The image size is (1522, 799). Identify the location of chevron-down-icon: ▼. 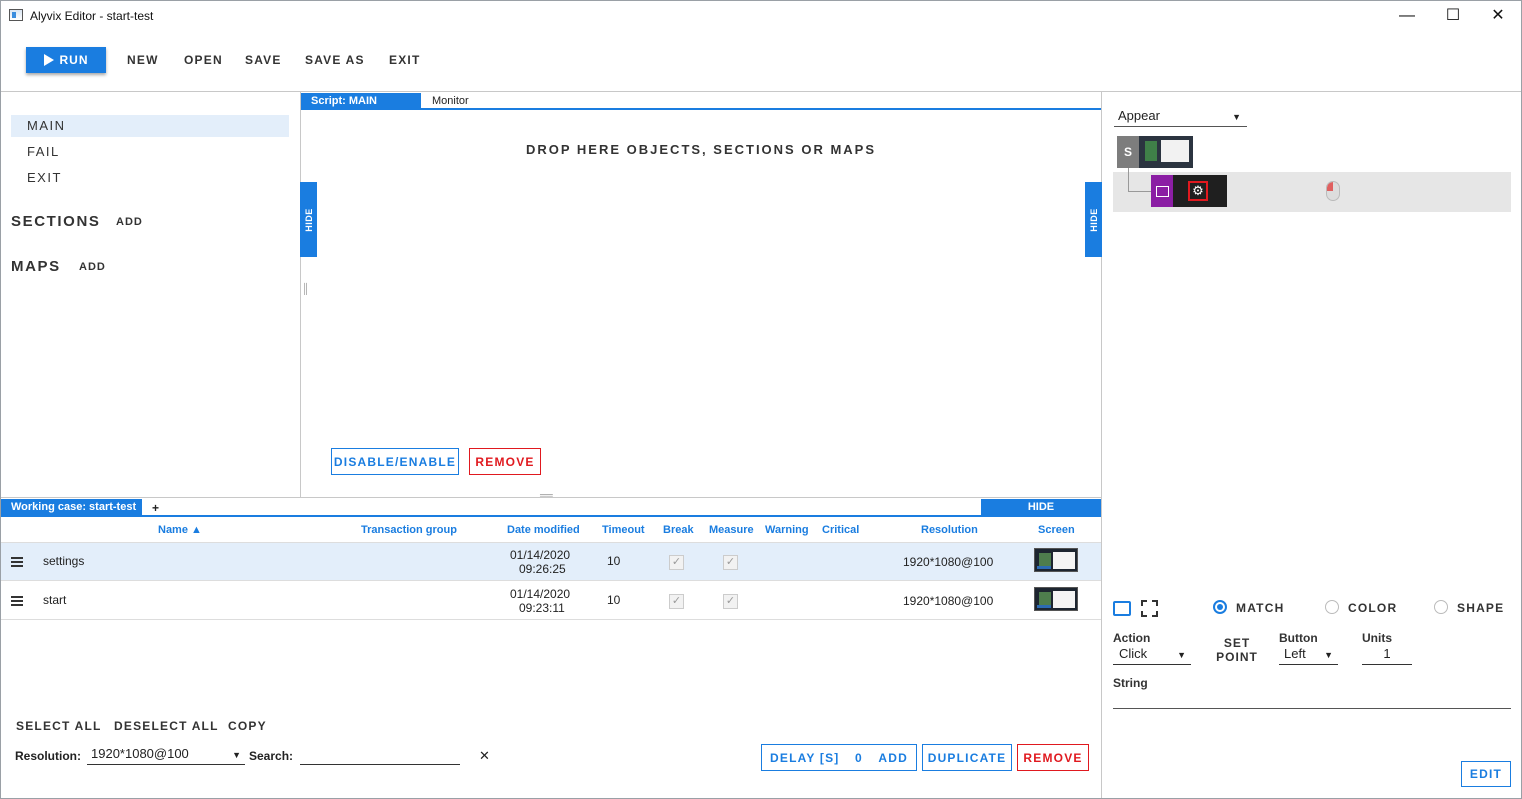
(1236, 117).